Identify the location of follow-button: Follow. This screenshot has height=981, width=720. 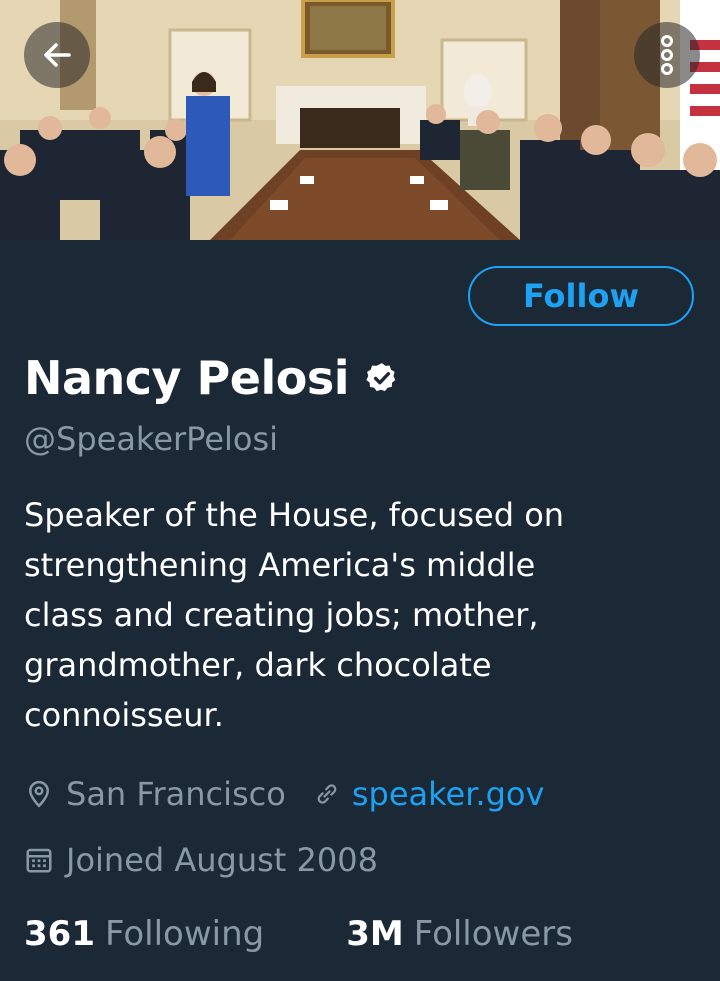
(581, 296).